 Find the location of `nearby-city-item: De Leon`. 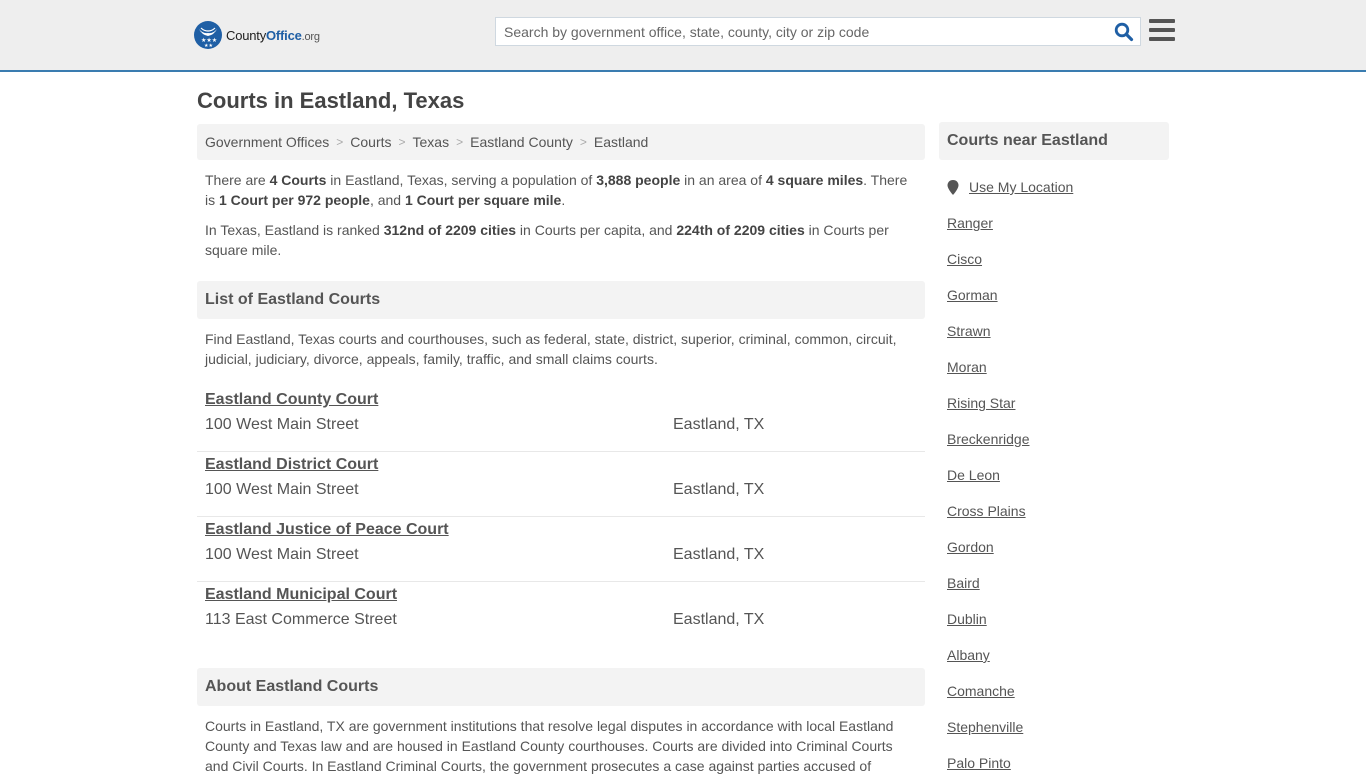

nearby-city-item: De Leon is located at coordinates (1058, 475).